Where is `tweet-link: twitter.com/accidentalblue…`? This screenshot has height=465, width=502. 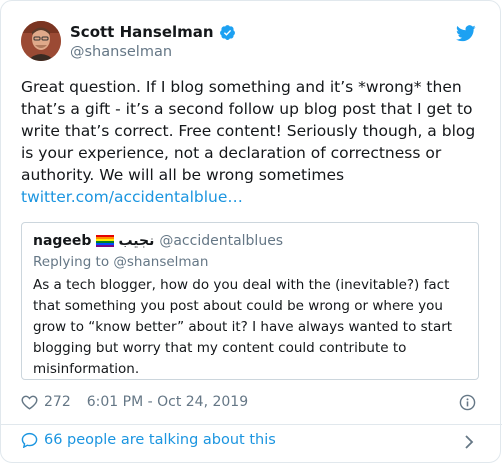 tweet-link: twitter.com/accidentalblue… is located at coordinates (256, 197).